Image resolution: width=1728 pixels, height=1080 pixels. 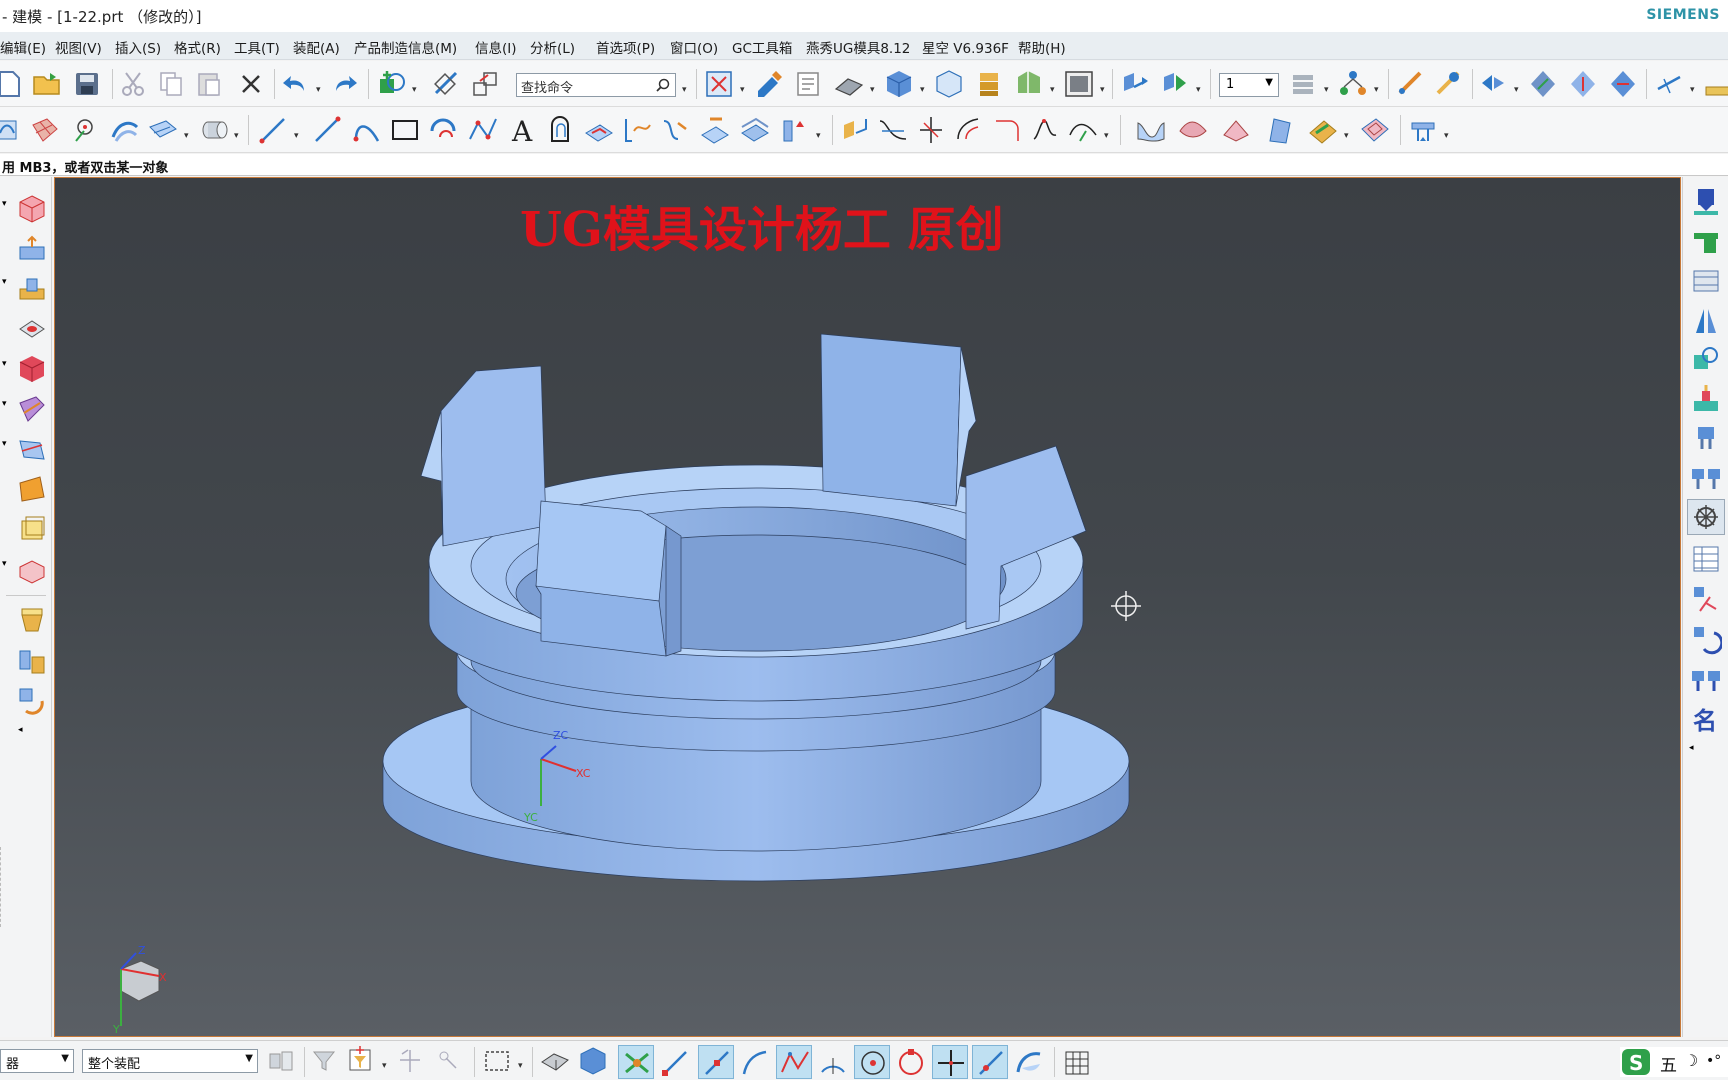 What do you see at coordinates (32, 529) in the screenshot?
I see `shell-icon` at bounding box center [32, 529].